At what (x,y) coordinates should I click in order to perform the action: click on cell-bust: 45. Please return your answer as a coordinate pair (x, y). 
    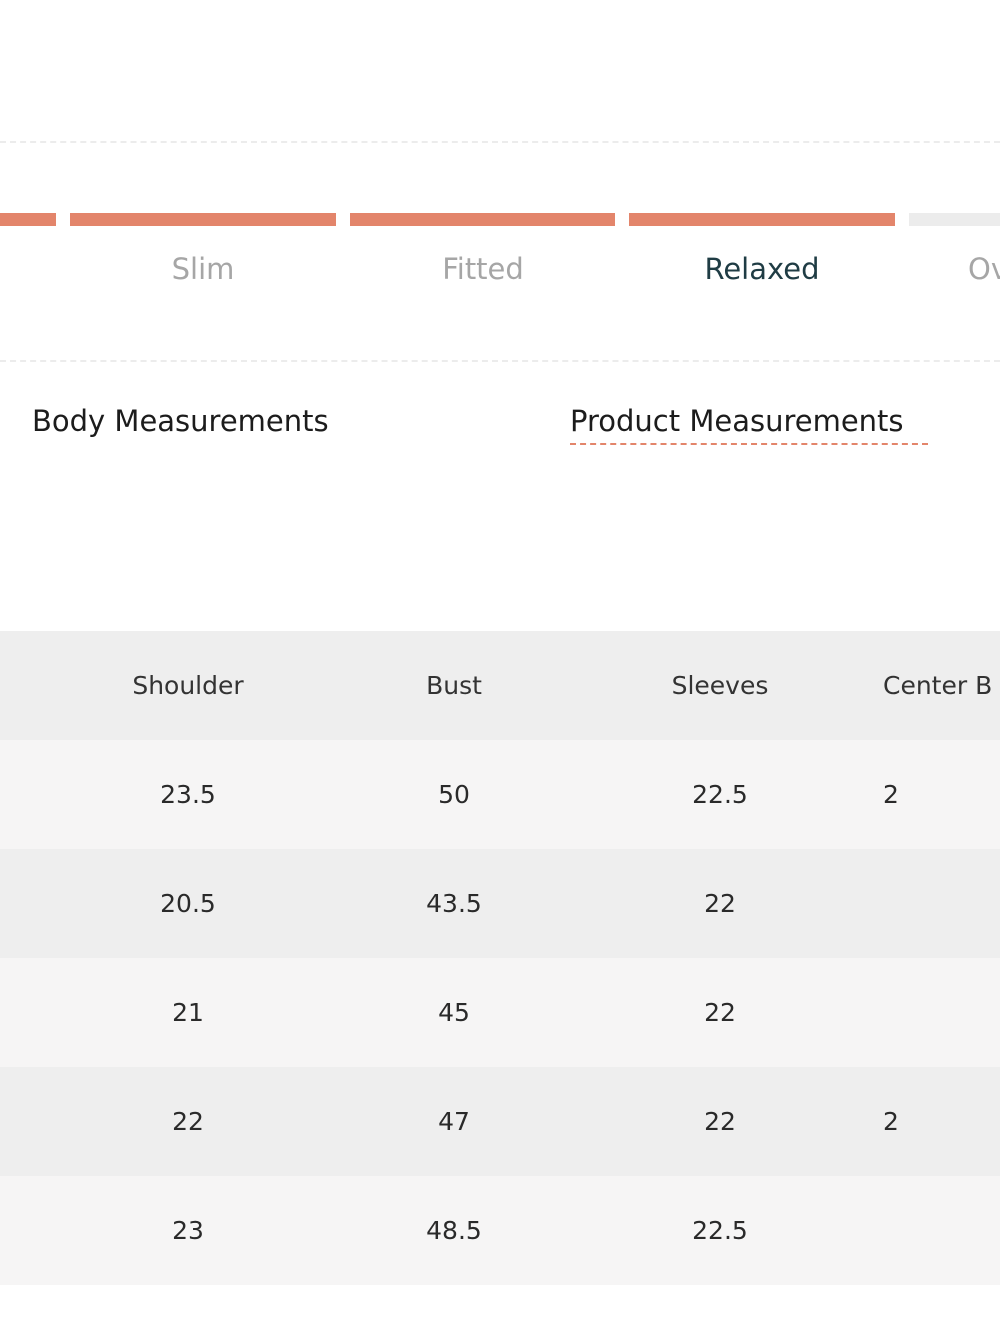
    Looking at the image, I should click on (454, 1012).